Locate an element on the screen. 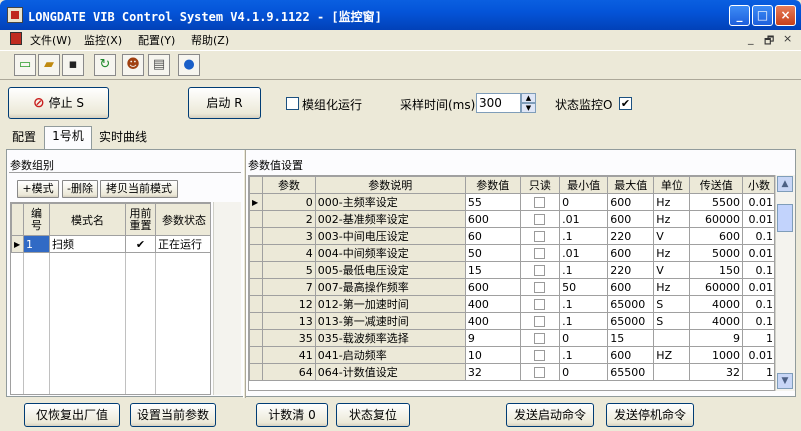 This screenshot has height=431, width=801. menu-config: 配置(Y) is located at coordinates (156, 40).